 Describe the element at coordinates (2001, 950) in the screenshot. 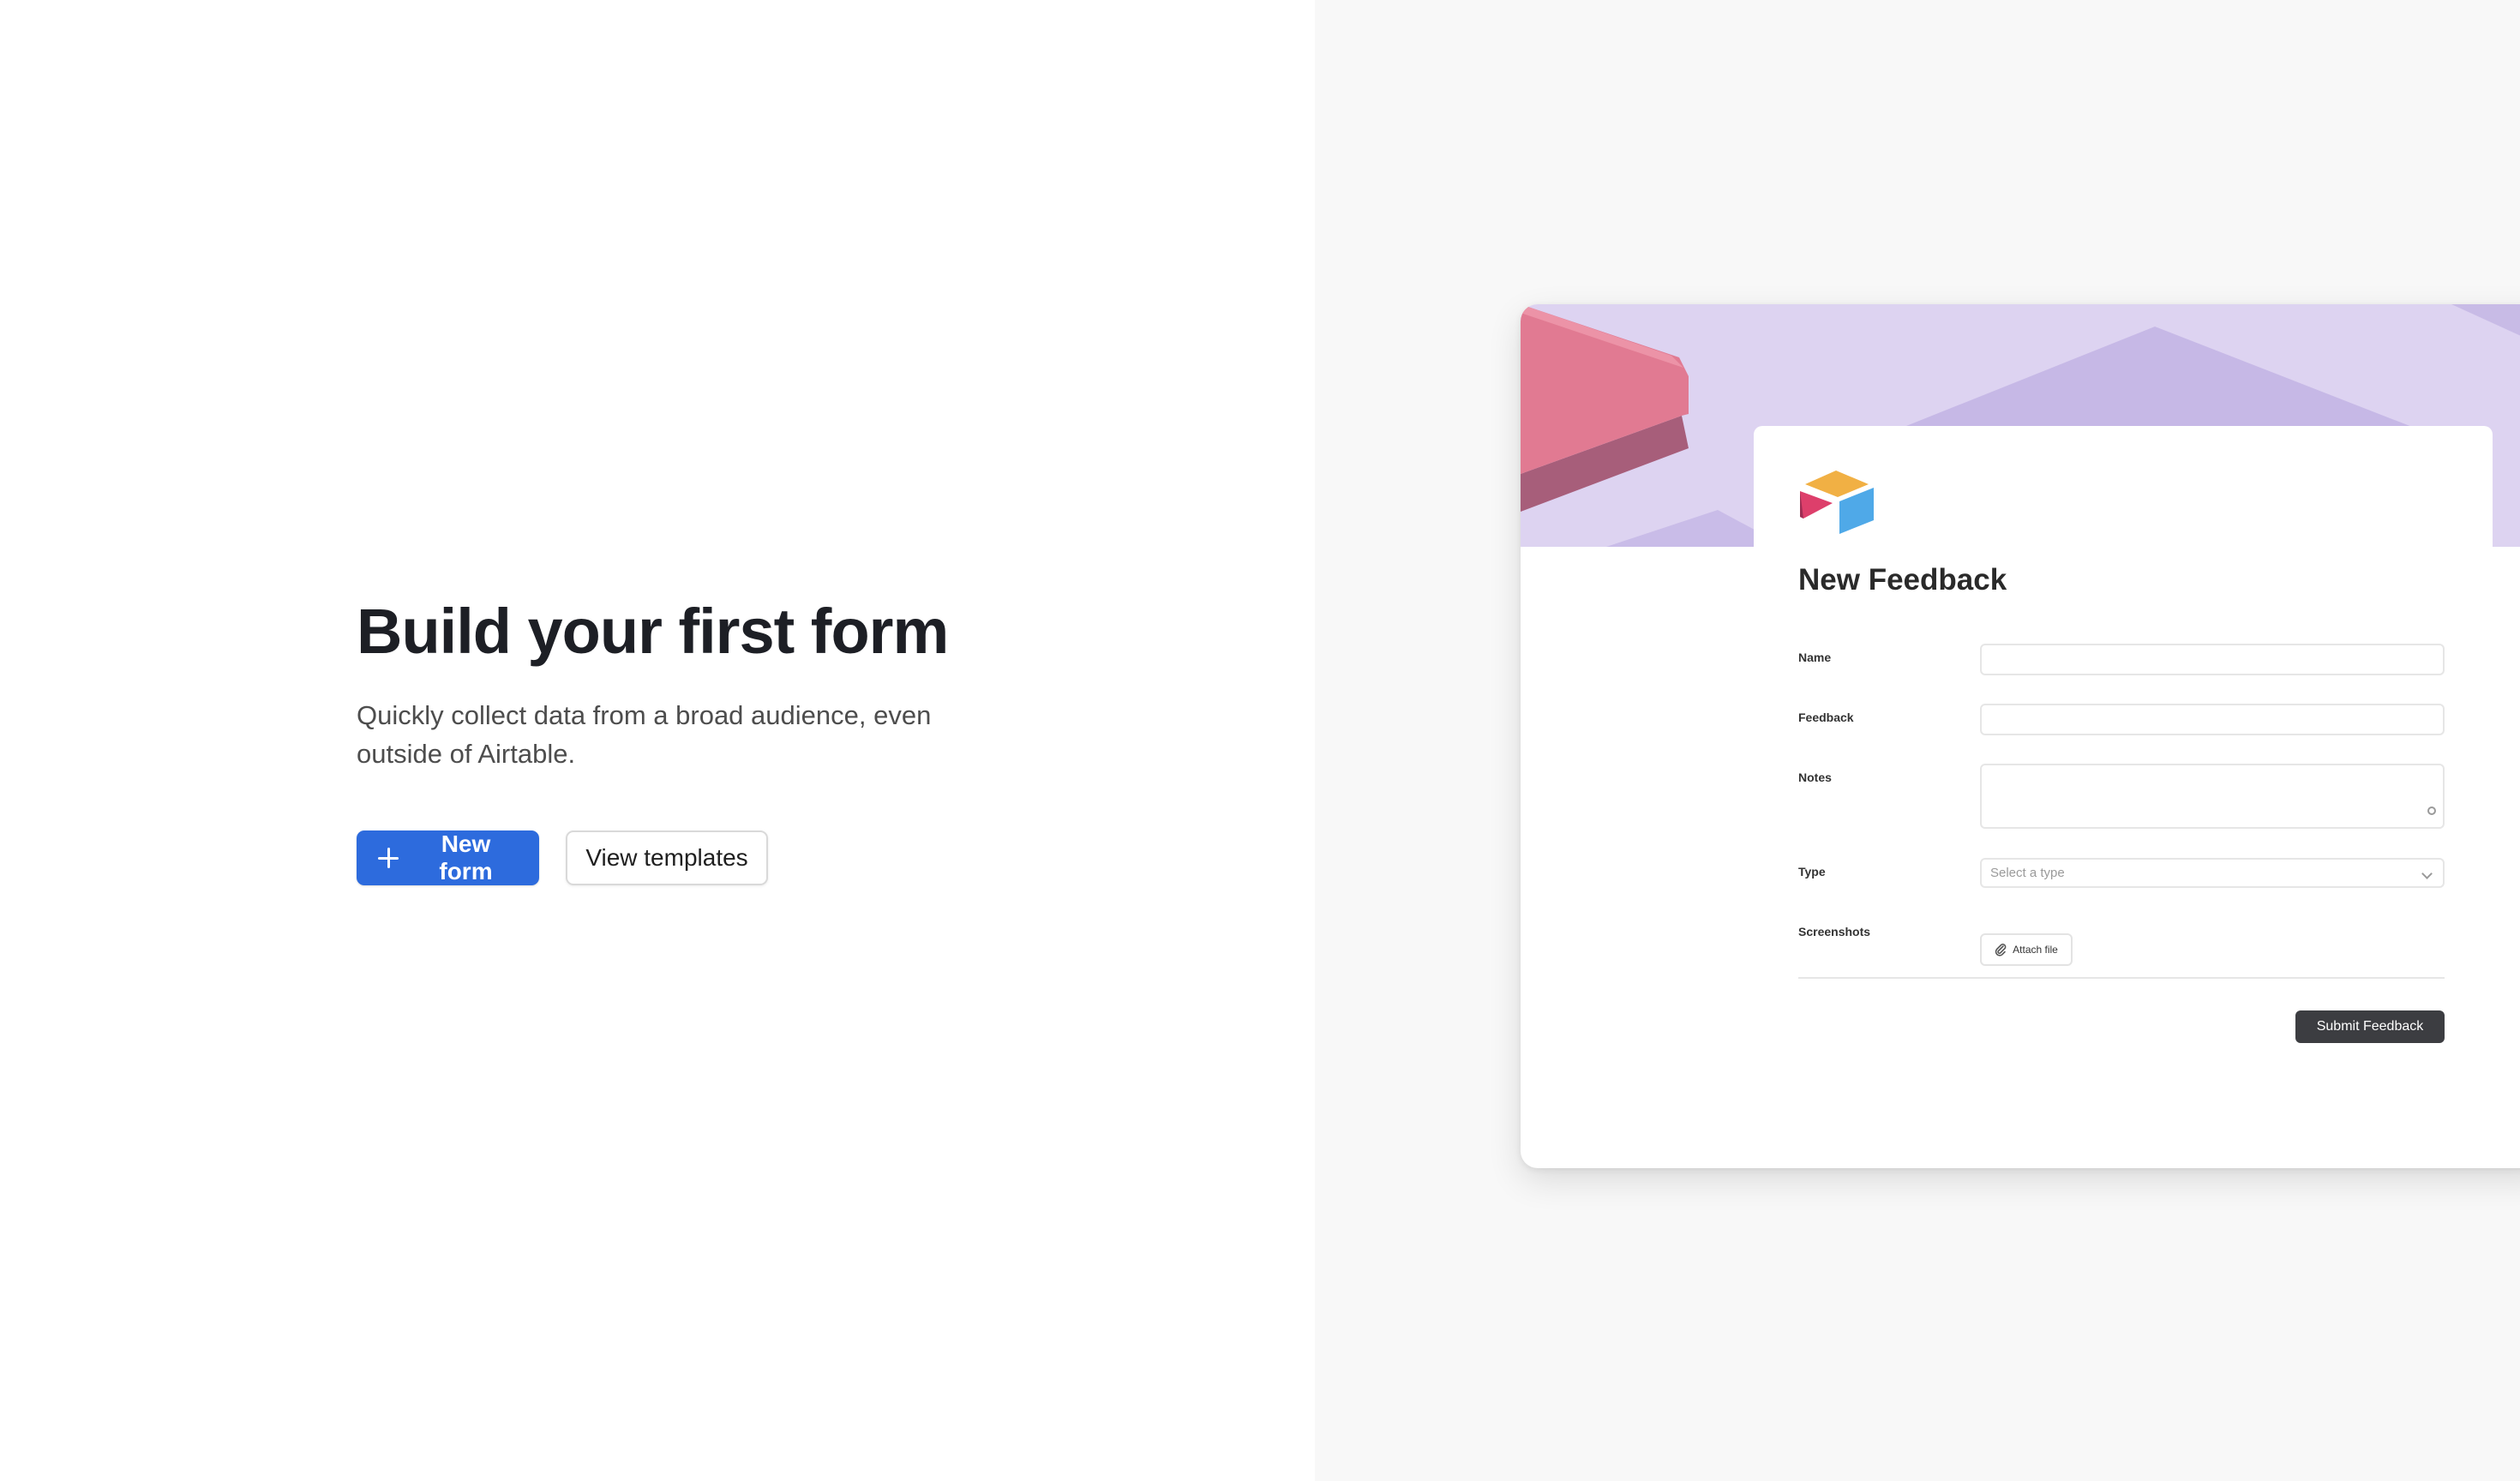

I see `paperclip-icon` at that location.